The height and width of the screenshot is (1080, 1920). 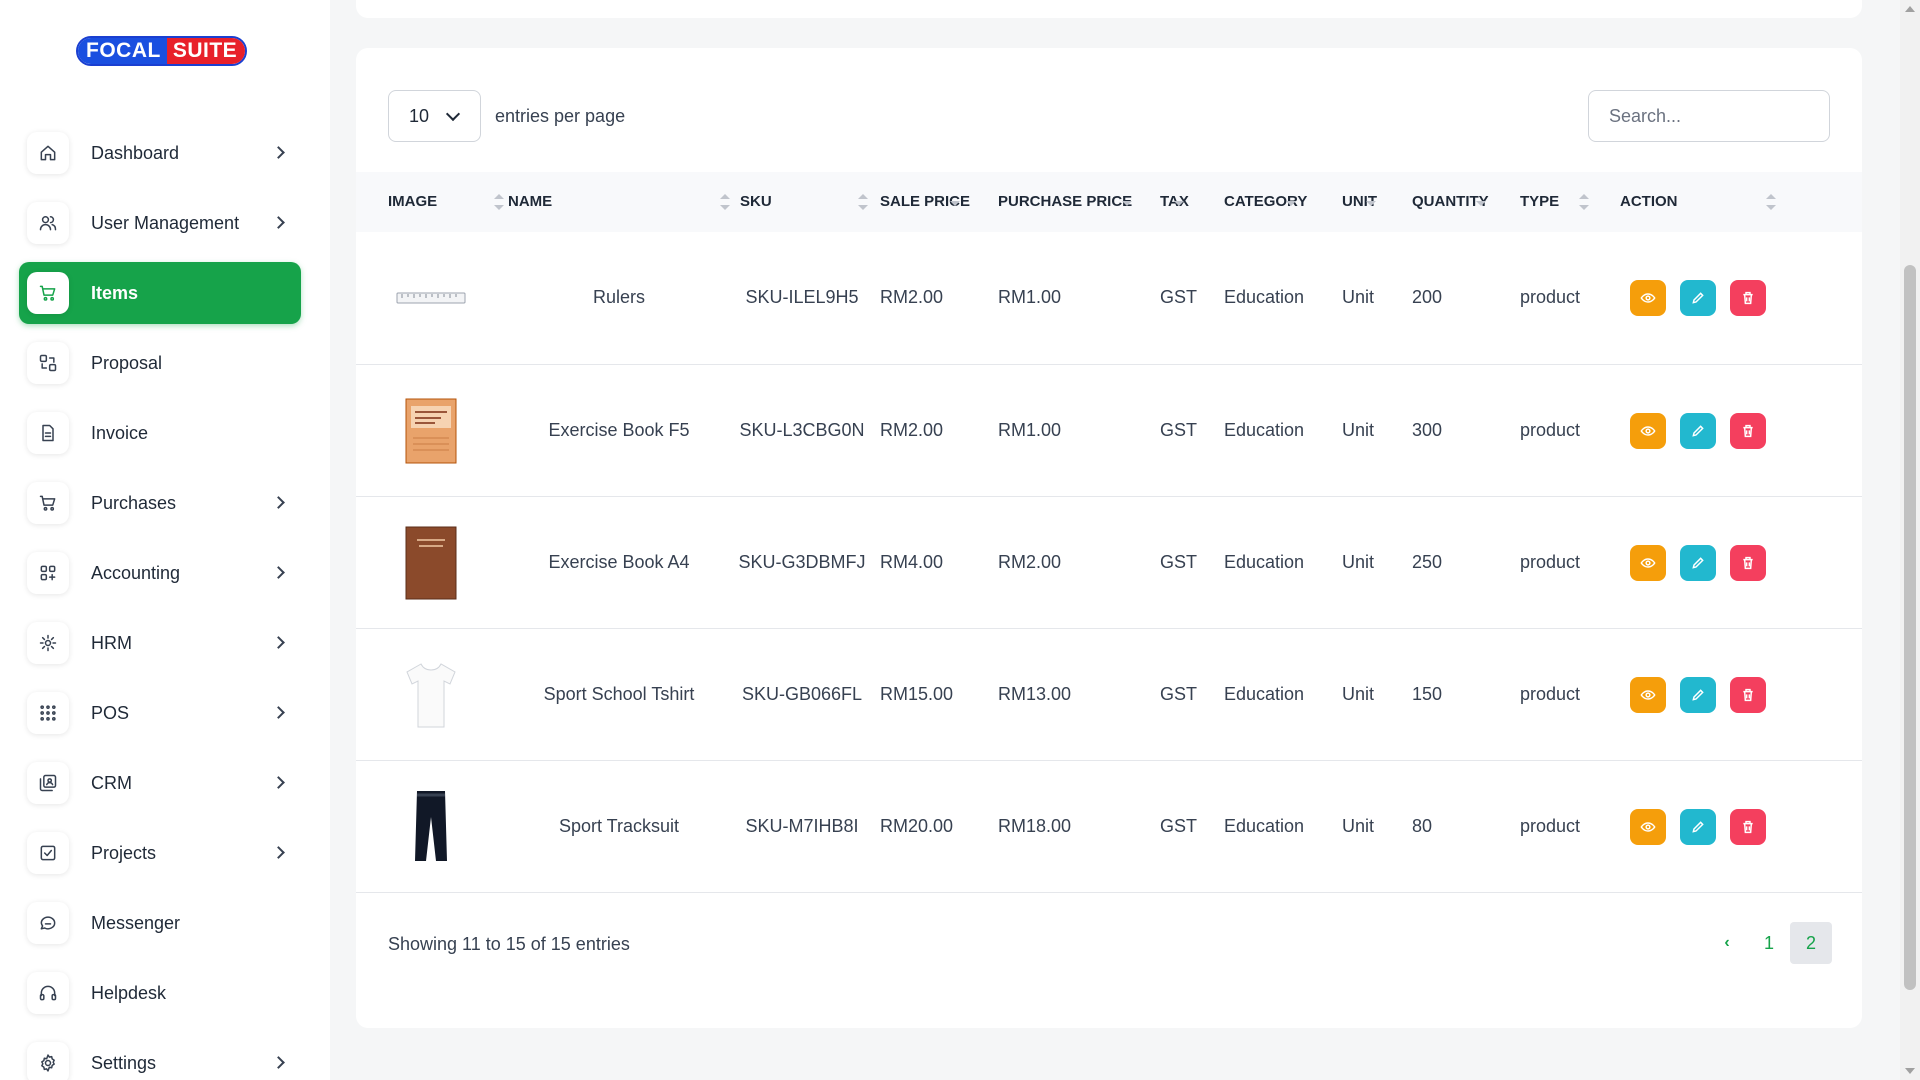 I want to click on sidebar-item-label: Purchases, so click(x=134, y=502).